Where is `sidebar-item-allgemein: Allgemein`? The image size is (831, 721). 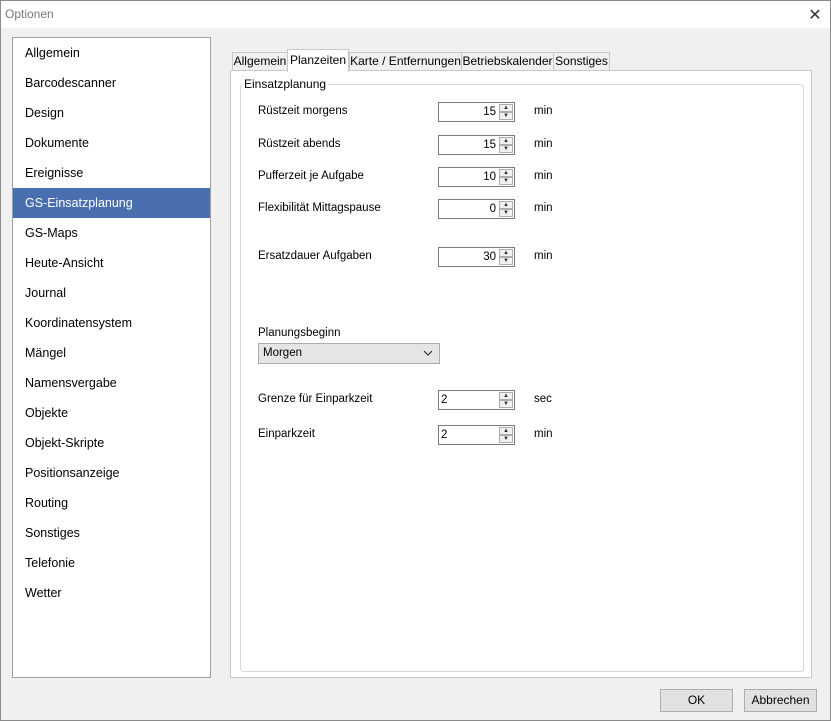 sidebar-item-allgemein: Allgemein is located at coordinates (111, 53).